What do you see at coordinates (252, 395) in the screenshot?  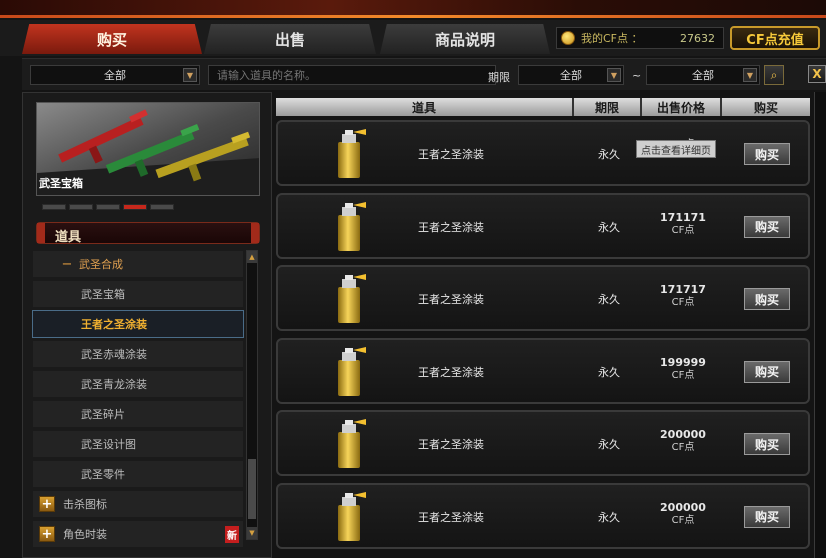 I see `sidebar-scrollbar: ▲ ▼` at bounding box center [252, 395].